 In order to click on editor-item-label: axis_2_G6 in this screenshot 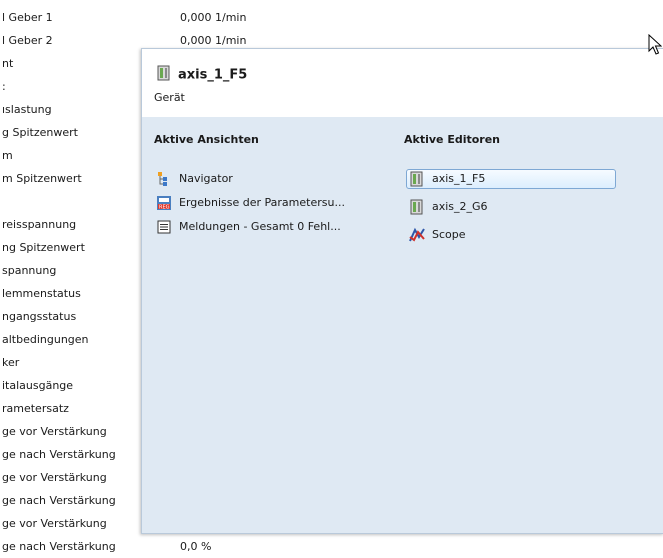, I will do `click(460, 206)`.